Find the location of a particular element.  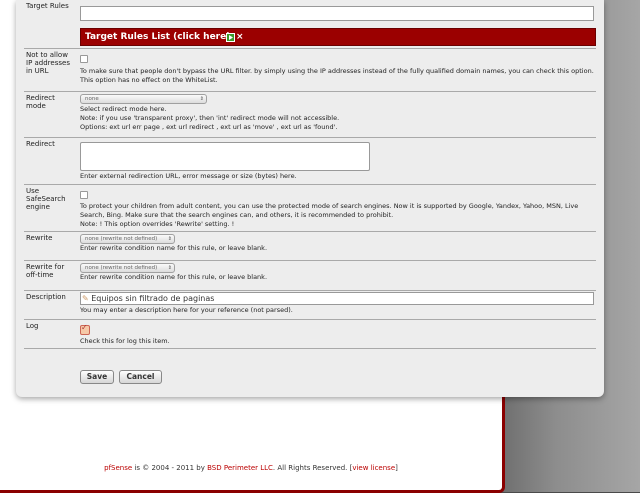

footer-text: is © 2004 - 2011 by is located at coordinates (170, 468).